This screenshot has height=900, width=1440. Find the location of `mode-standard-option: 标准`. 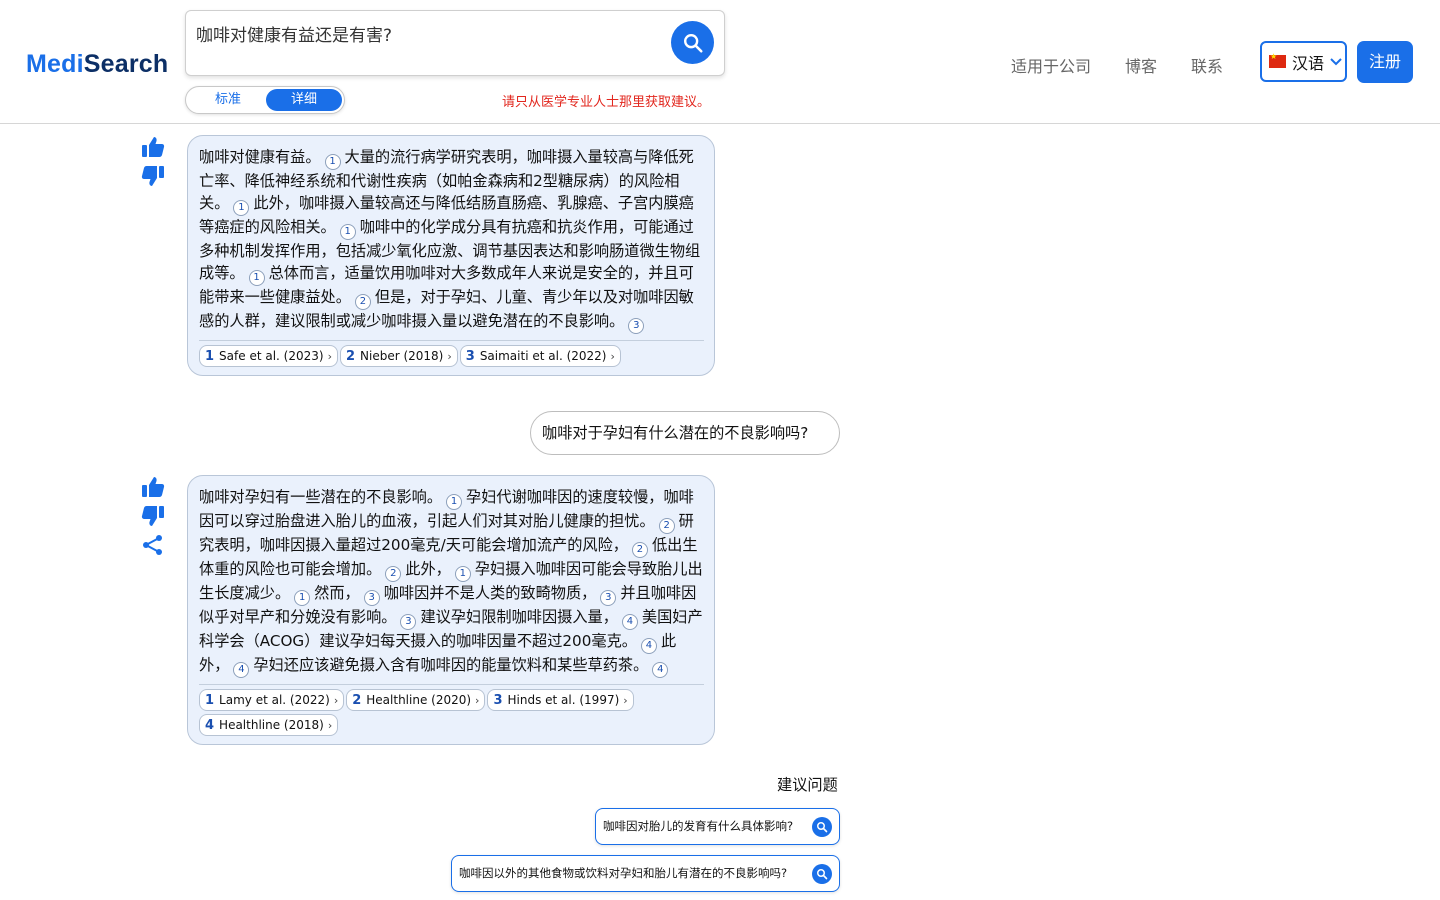

mode-standard-option: 标准 is located at coordinates (228, 100).